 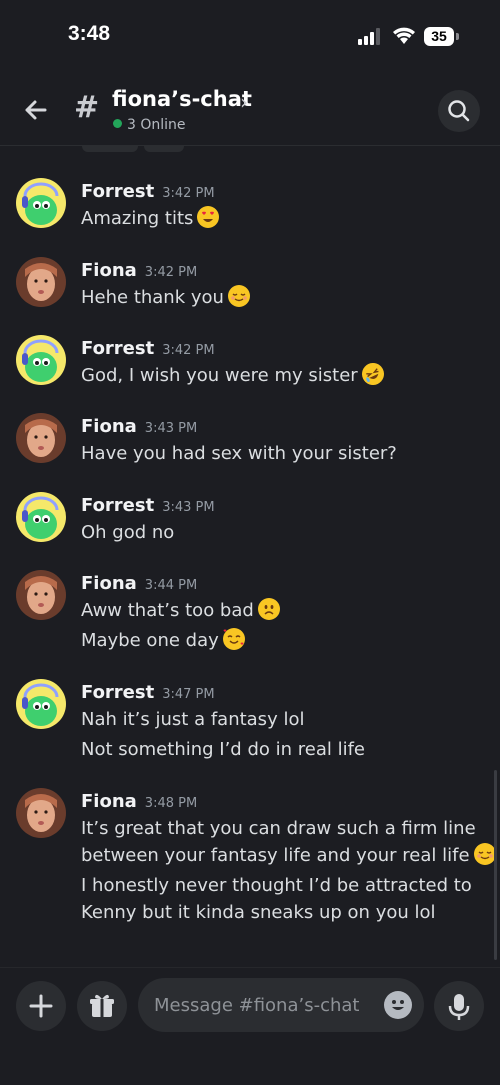 I want to click on heart-eyes-emoji-icon, so click(x=208, y=217).